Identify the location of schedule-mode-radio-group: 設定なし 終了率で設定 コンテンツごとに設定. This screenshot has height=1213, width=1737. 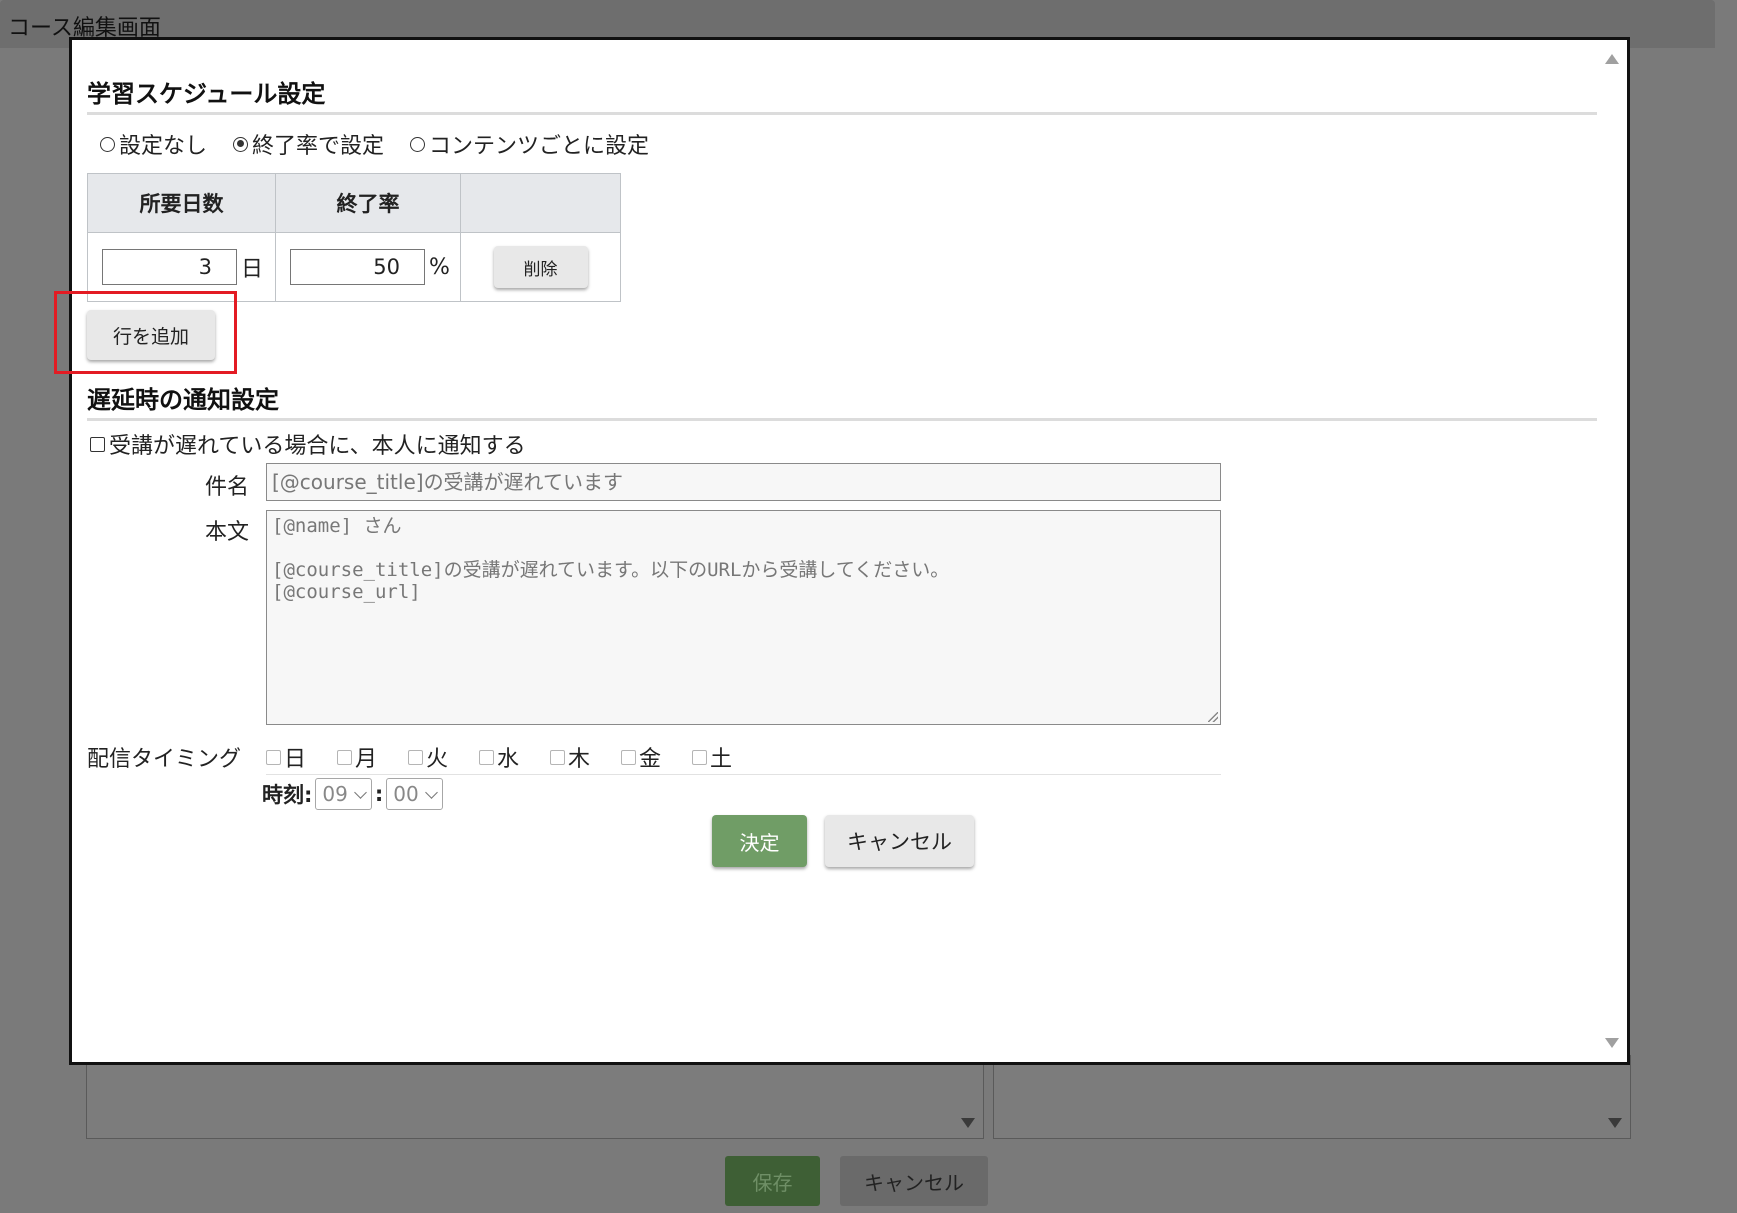
(374, 144).